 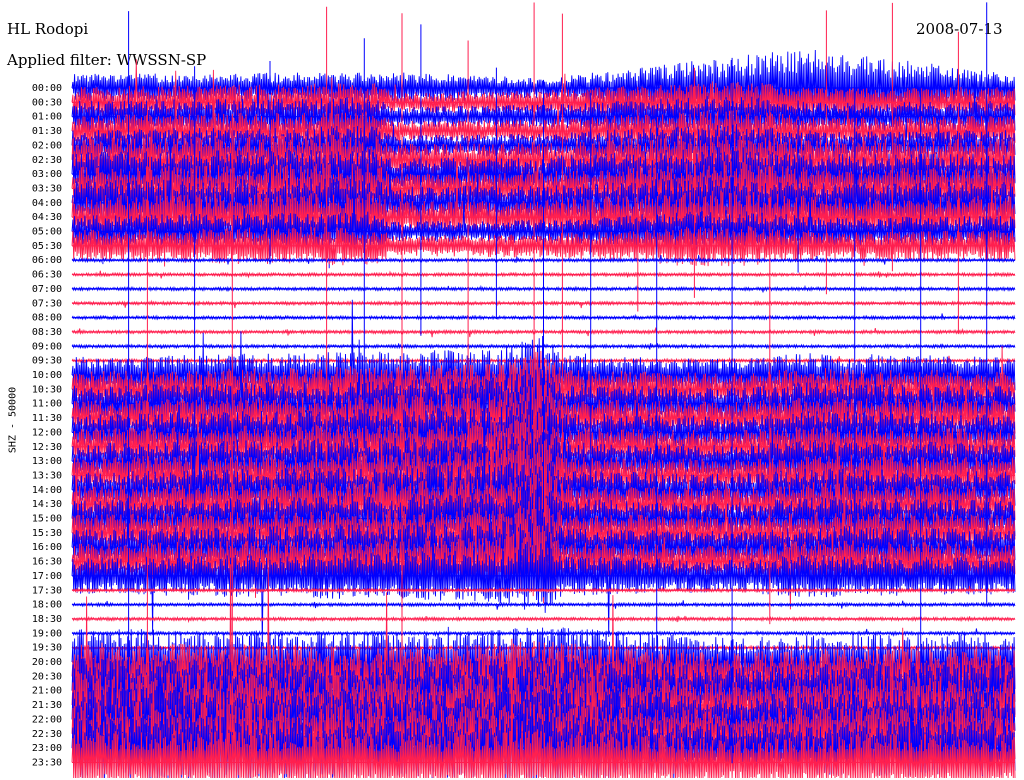 What do you see at coordinates (47, 461) in the screenshot?
I see `row-time-label: 13:00` at bounding box center [47, 461].